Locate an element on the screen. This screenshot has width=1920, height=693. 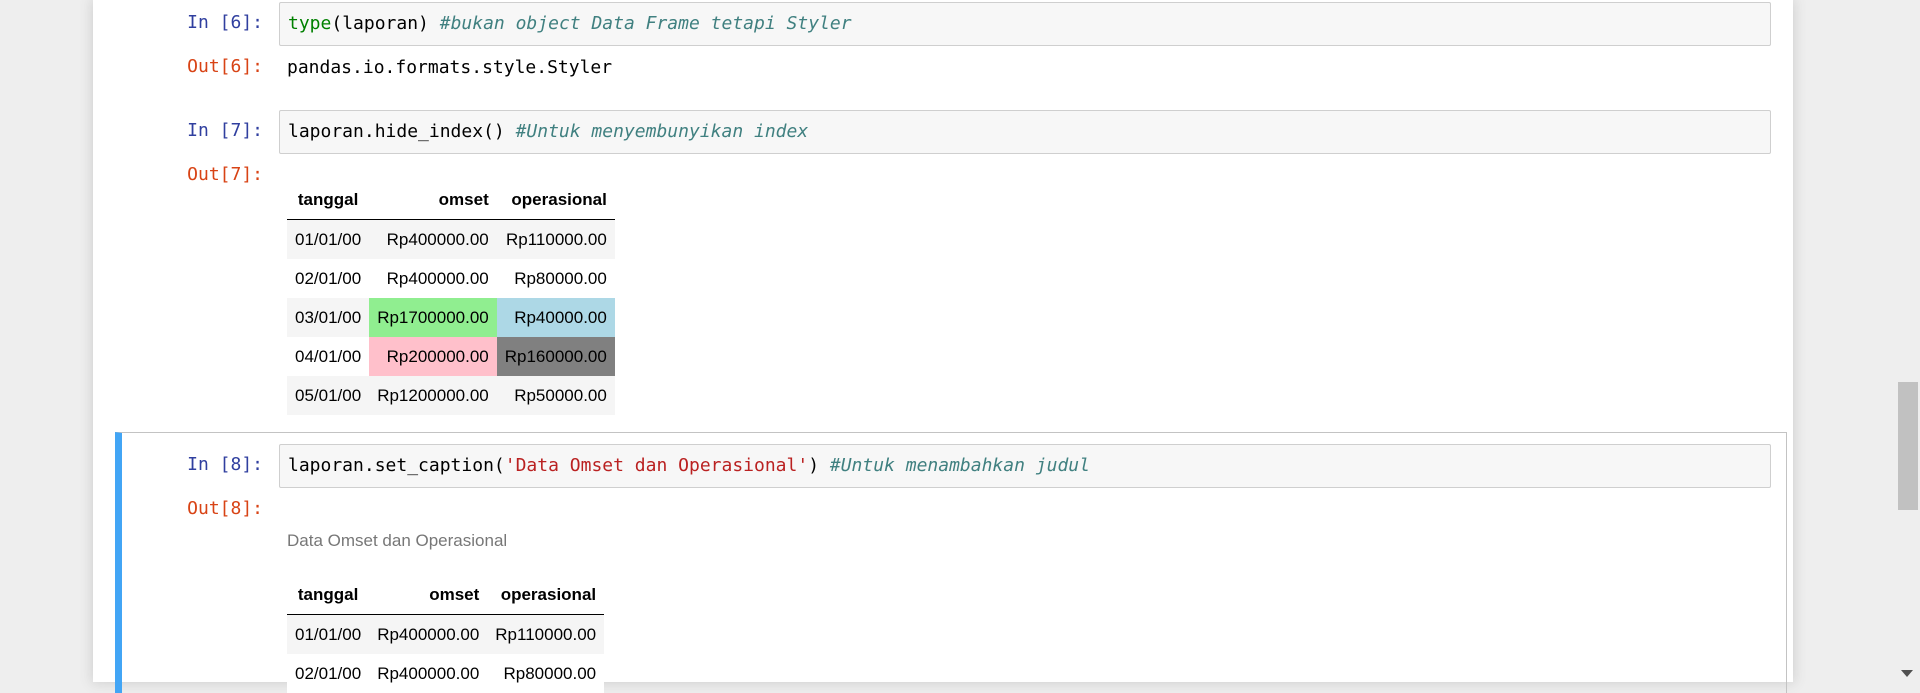
cell-operasional-max: Rp160000.00 is located at coordinates (555, 356).